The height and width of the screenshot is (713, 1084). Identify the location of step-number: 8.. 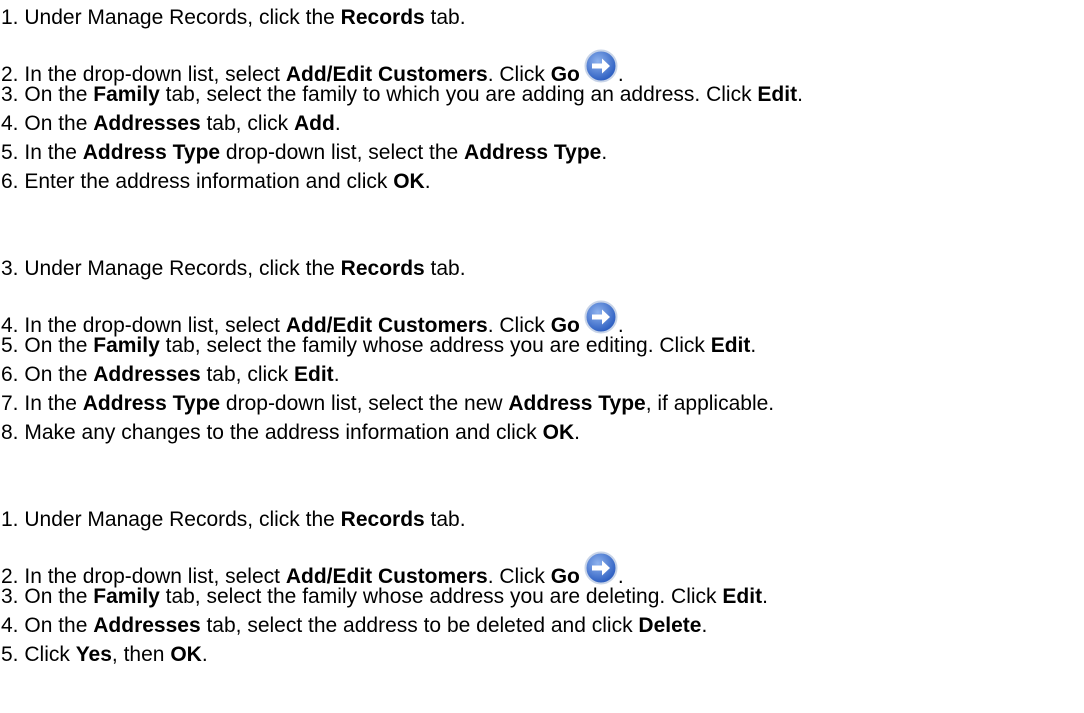
(10, 432).